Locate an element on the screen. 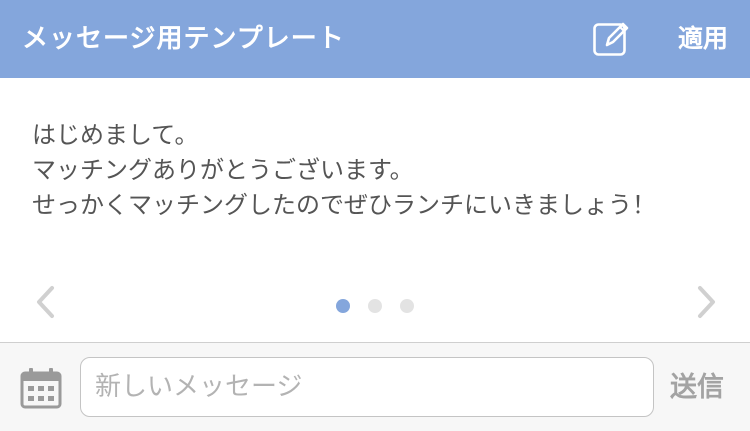 This screenshot has height=431, width=750. calendar-icon is located at coordinates (41, 388).